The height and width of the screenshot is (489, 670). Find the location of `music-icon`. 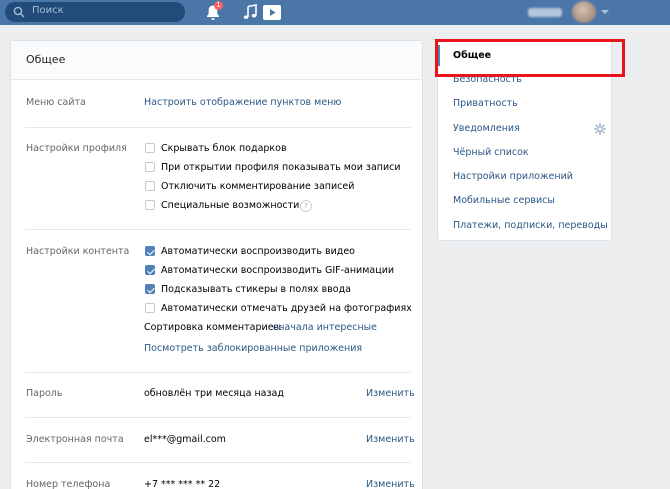

music-icon is located at coordinates (250, 12).